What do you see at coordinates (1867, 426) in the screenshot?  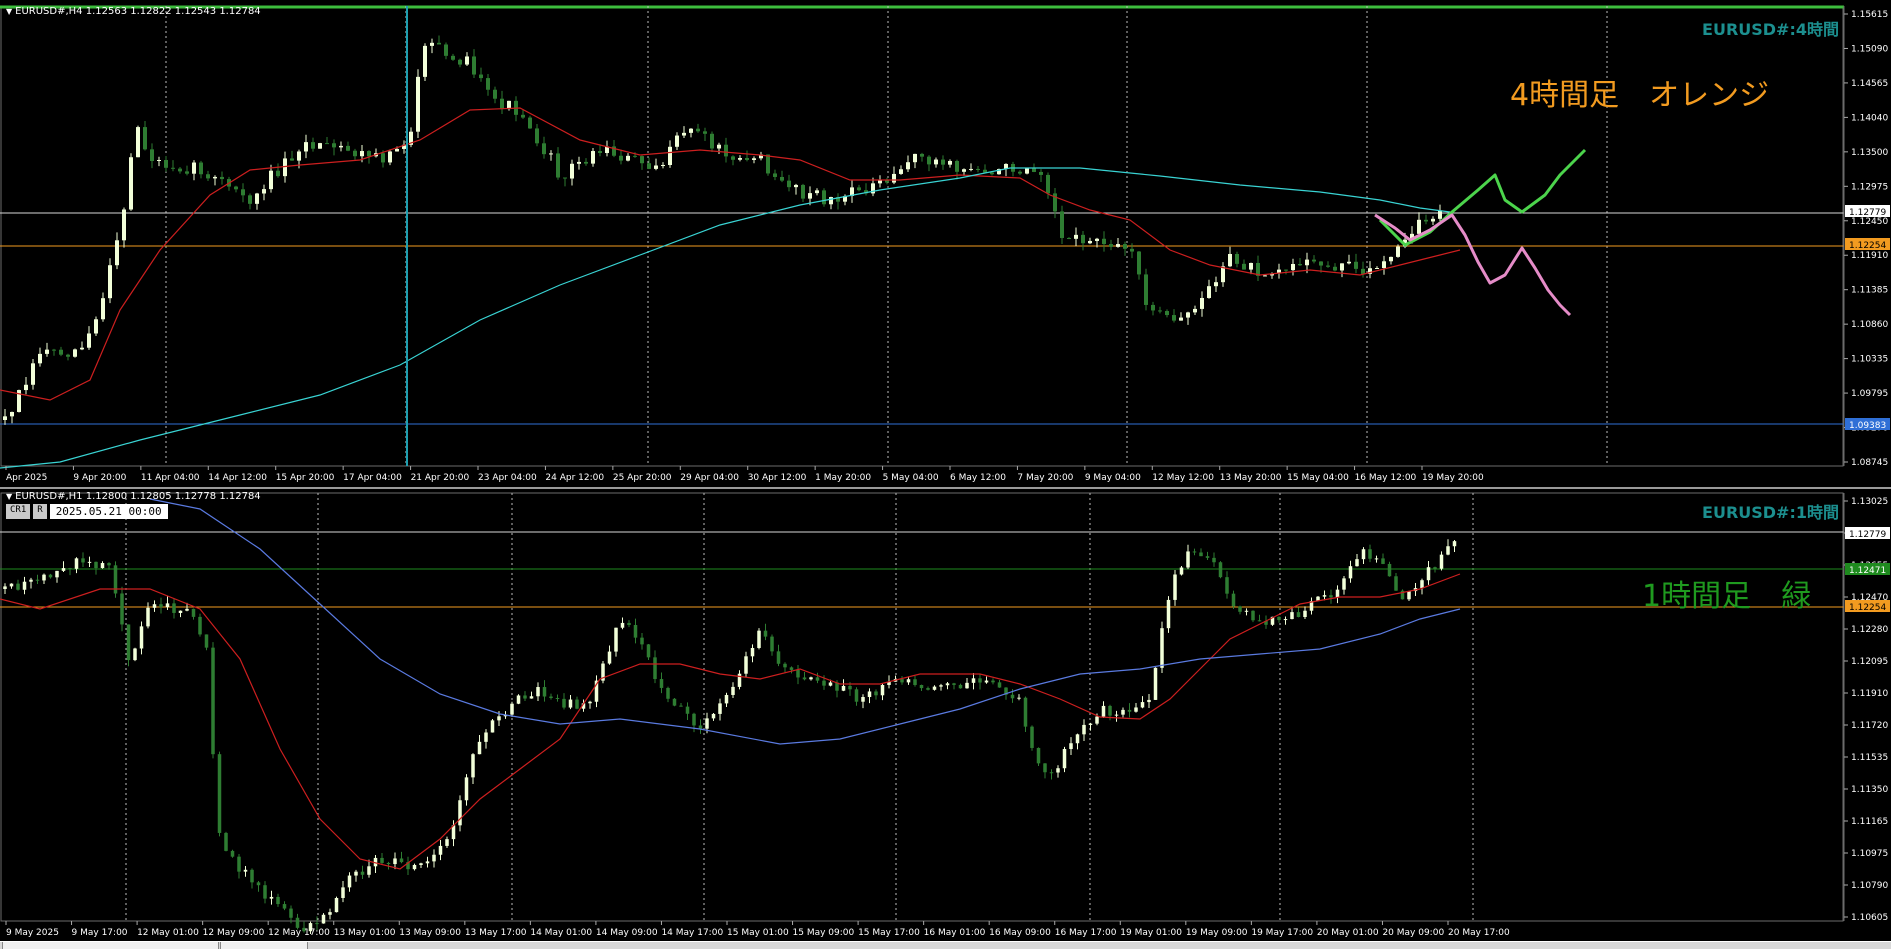 I see `price-tag-label: 1.09383` at bounding box center [1867, 426].